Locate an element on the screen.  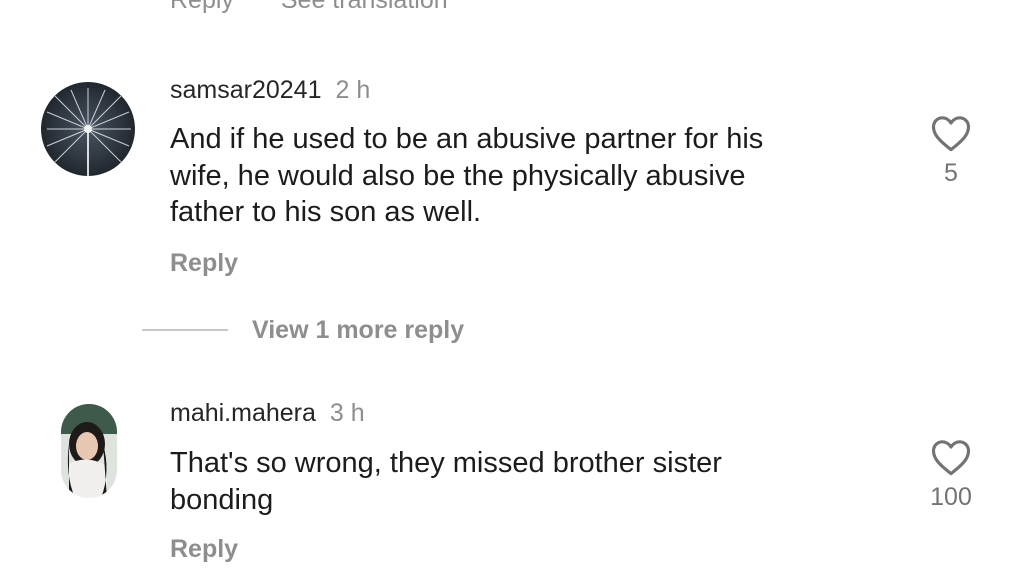
username-text: mahi.mahera is located at coordinates (243, 413).